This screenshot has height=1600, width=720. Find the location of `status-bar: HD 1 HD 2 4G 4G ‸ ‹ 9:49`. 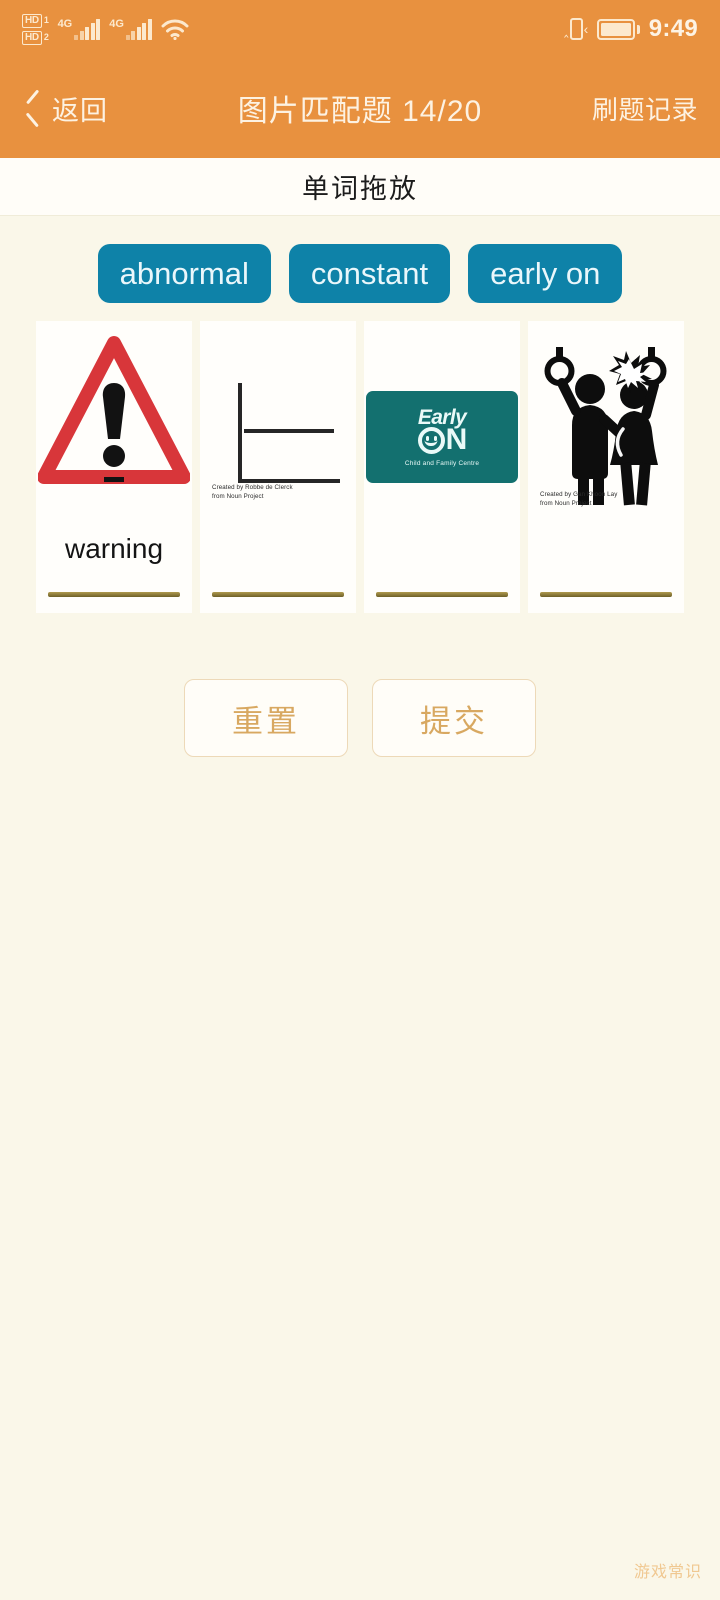

status-bar: HD 1 HD 2 4G 4G ‸ ‹ 9:49 is located at coordinates (360, 29).